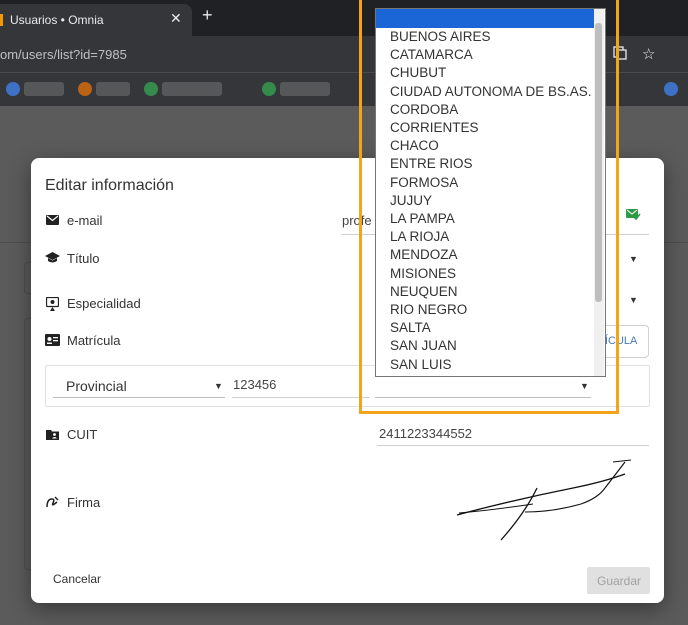 This screenshot has height=625, width=688. What do you see at coordinates (52, 305) in the screenshot?
I see `especialidad-icon` at bounding box center [52, 305].